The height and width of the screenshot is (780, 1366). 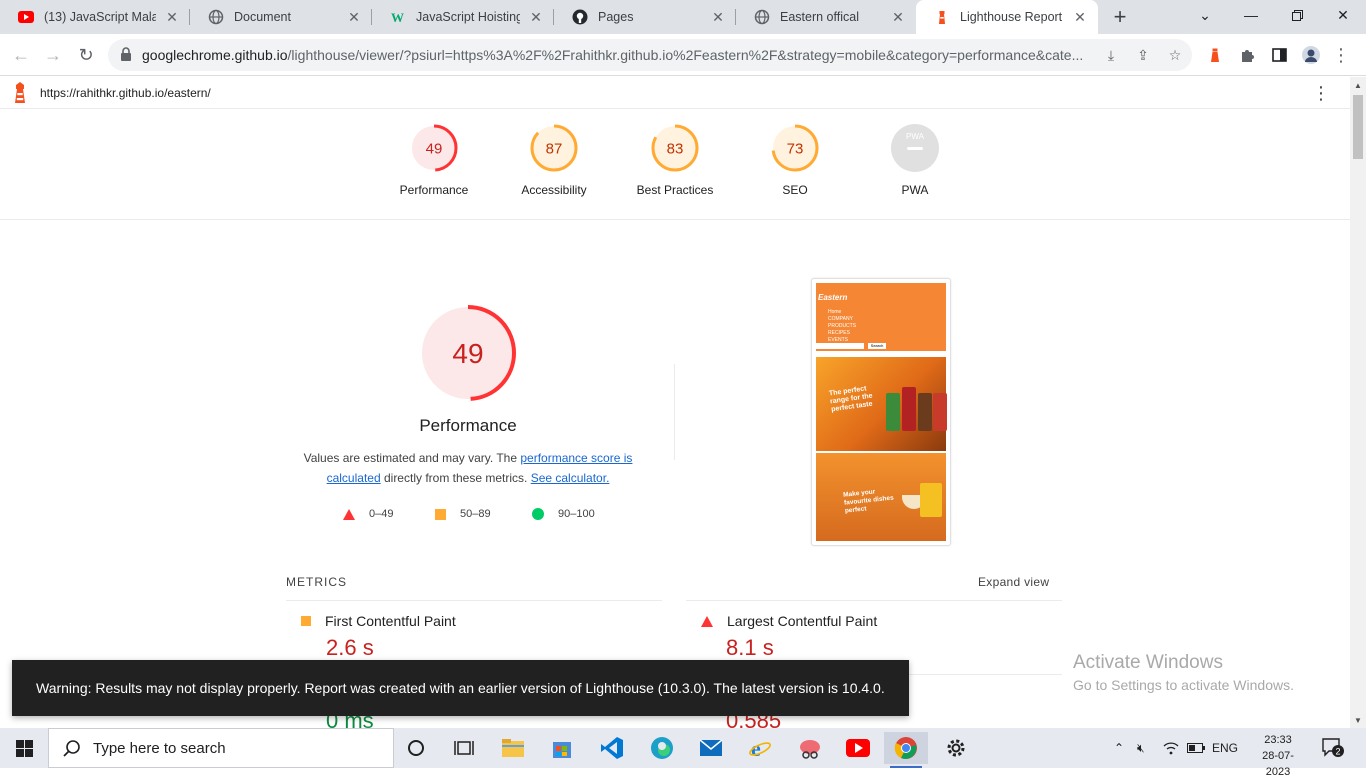 What do you see at coordinates (839, 333) in the screenshot?
I see `screenshot-nav-item: RECIPES` at bounding box center [839, 333].